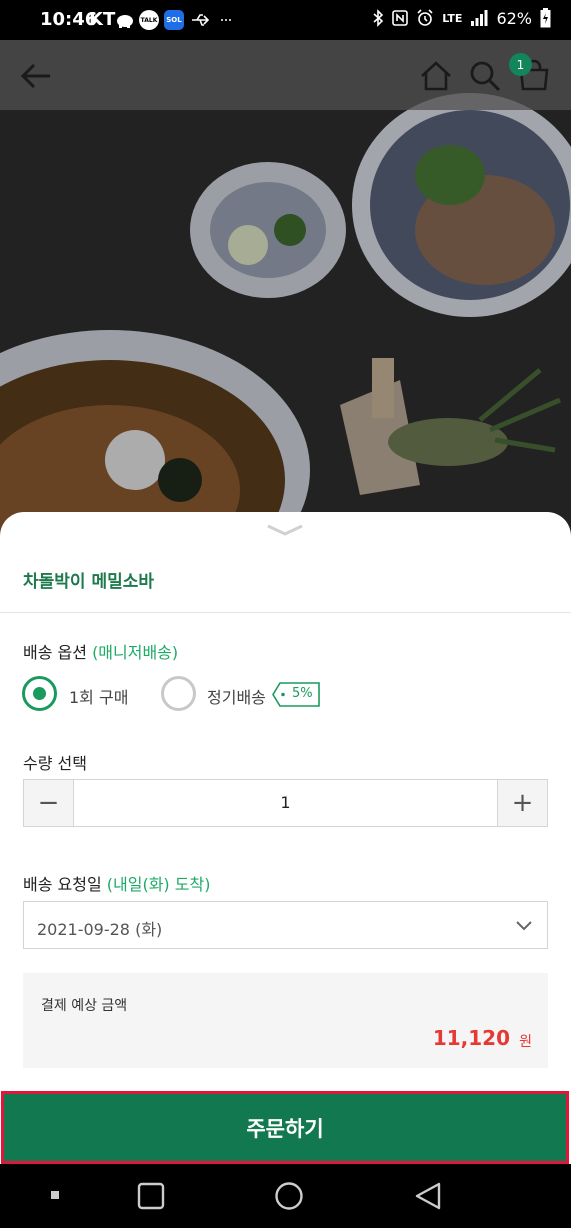 Image resolution: width=571 pixels, height=1228 pixels. Describe the element at coordinates (102, 19) in the screenshot. I see `status-carrier: KT` at that location.